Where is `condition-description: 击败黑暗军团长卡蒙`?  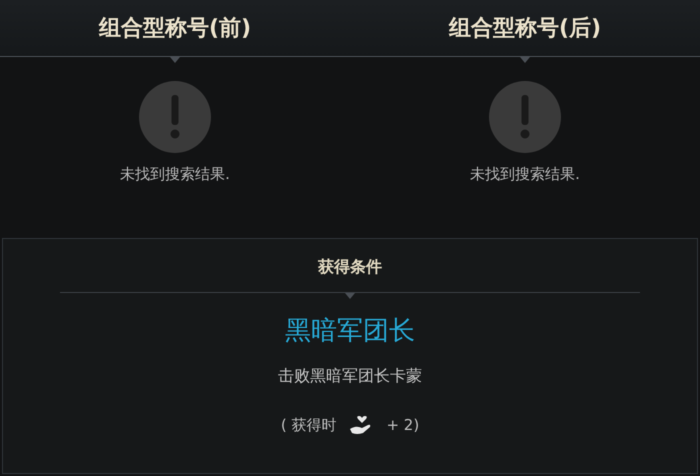
condition-description: 击败黑暗军团长卡蒙 is located at coordinates (350, 376).